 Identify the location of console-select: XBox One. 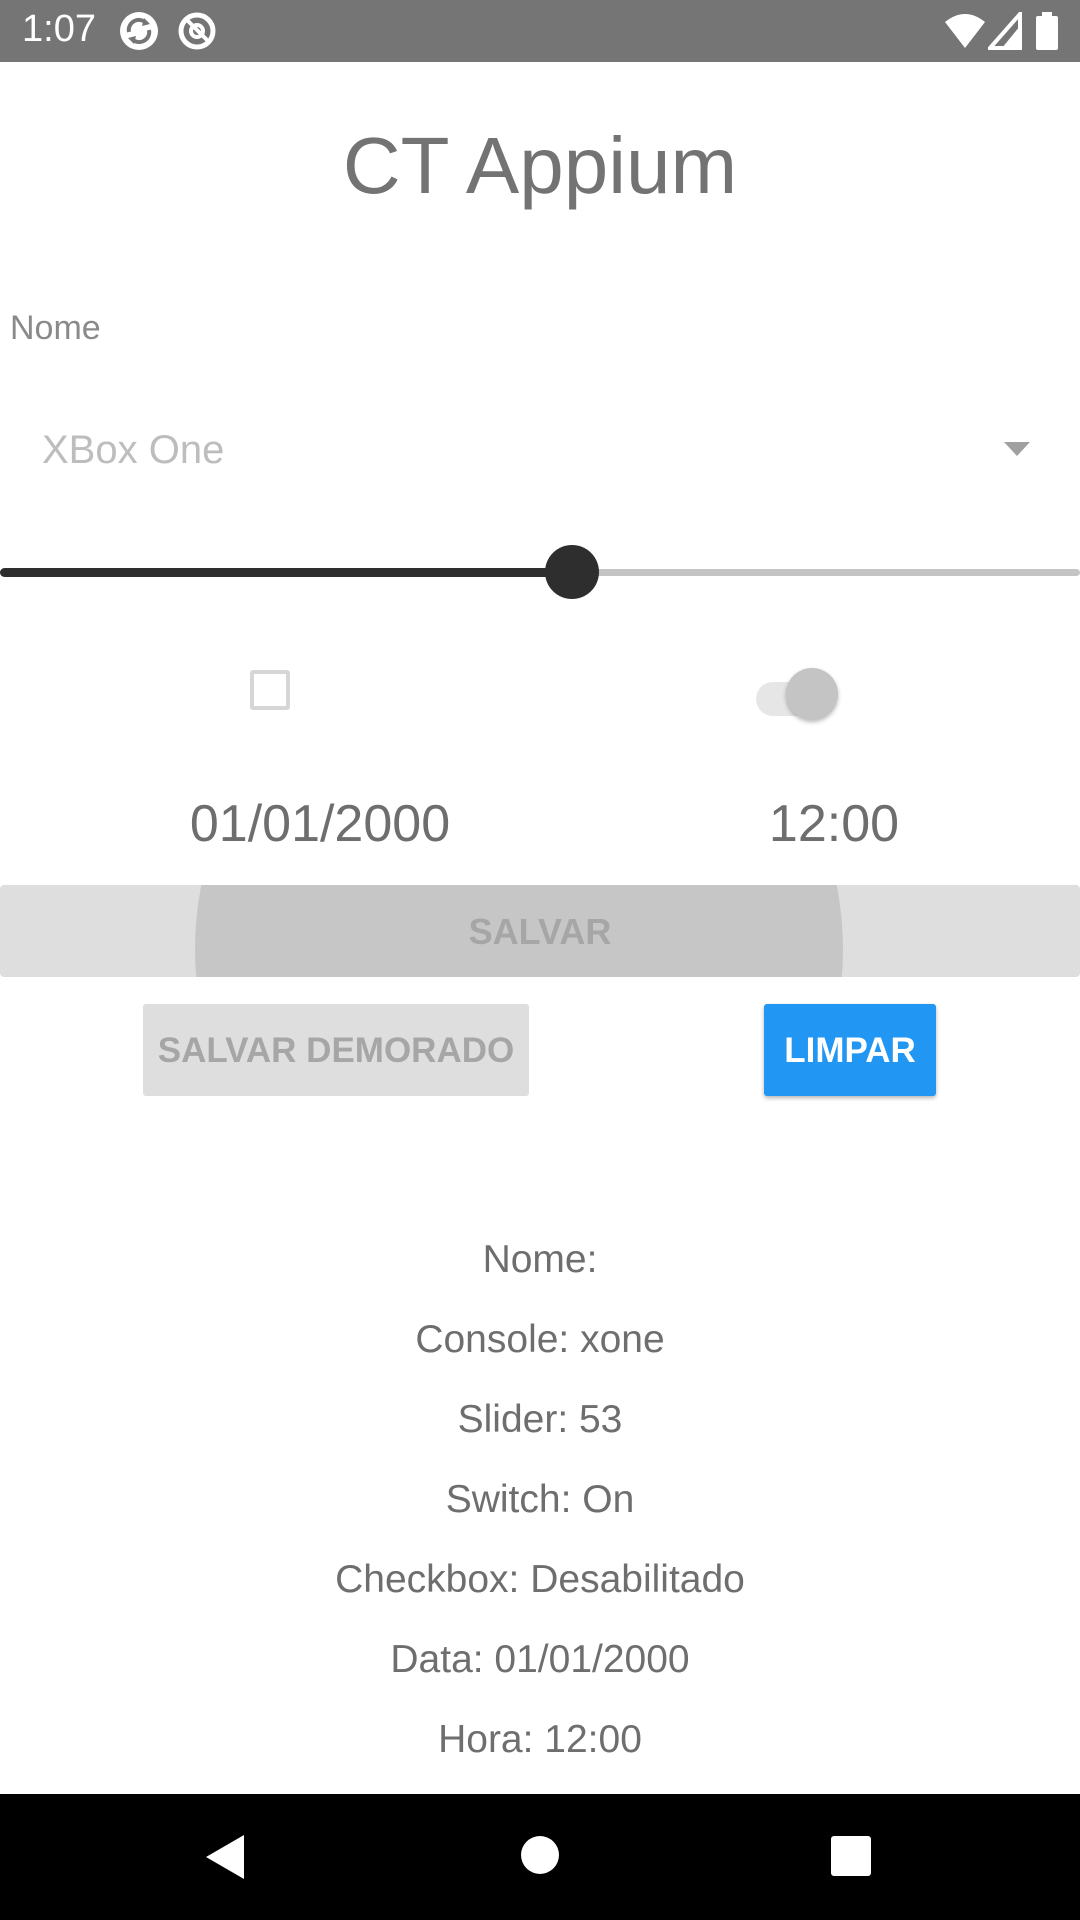
(540, 452).